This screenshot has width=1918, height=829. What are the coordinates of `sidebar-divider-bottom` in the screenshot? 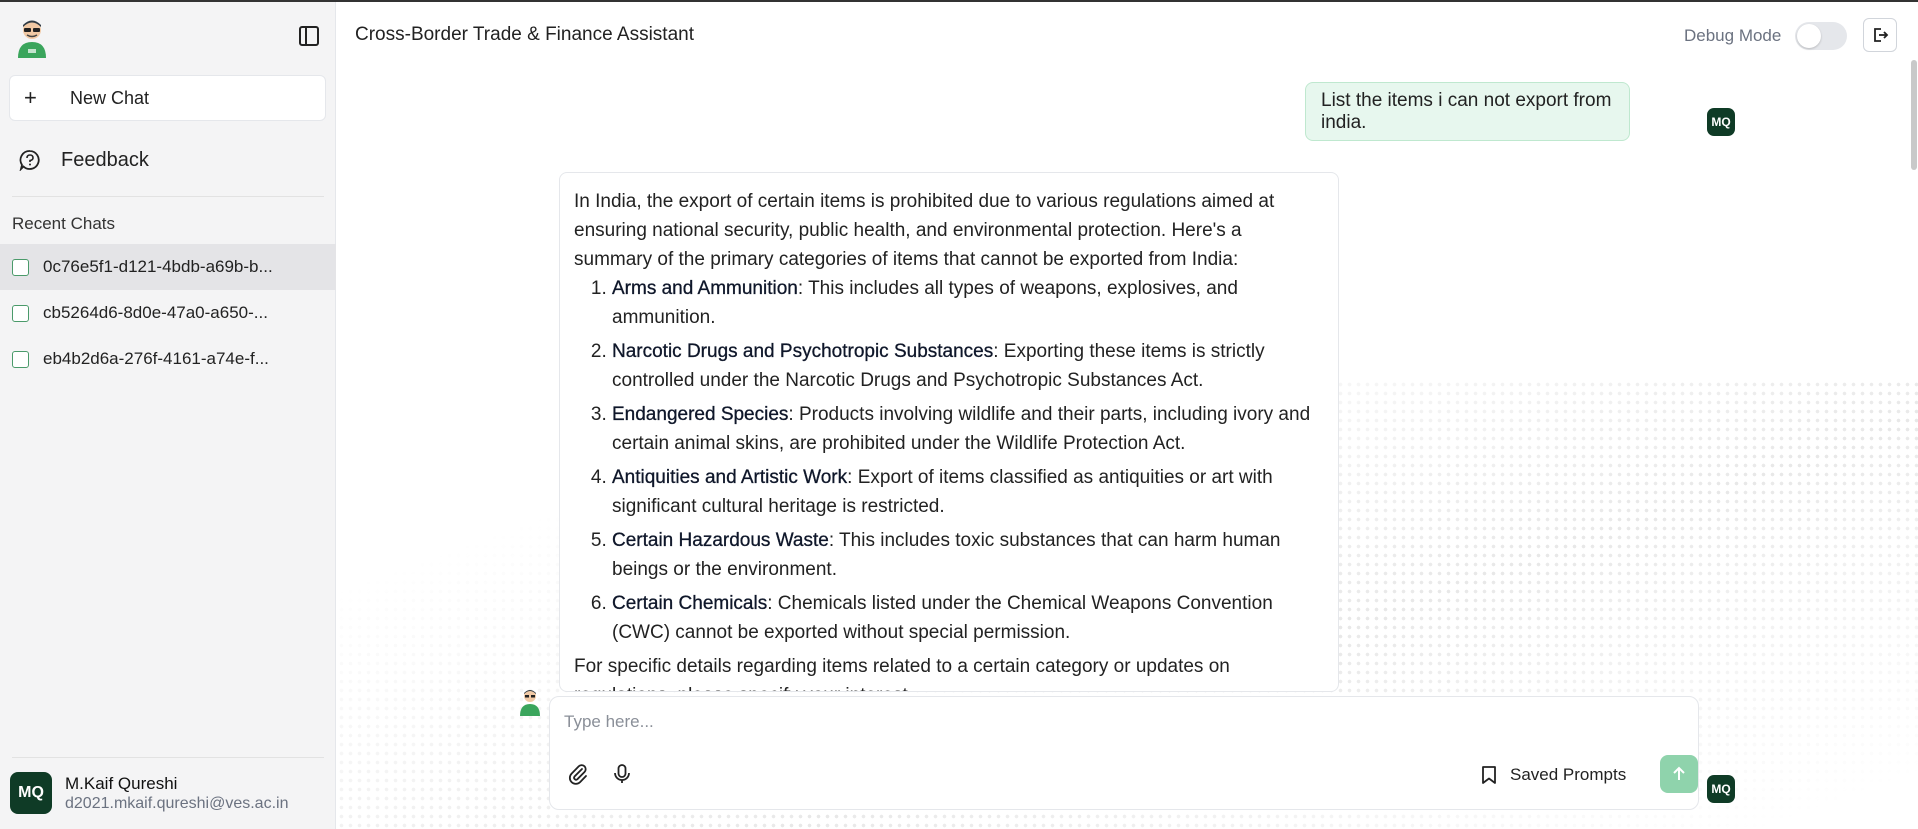 It's located at (168, 757).